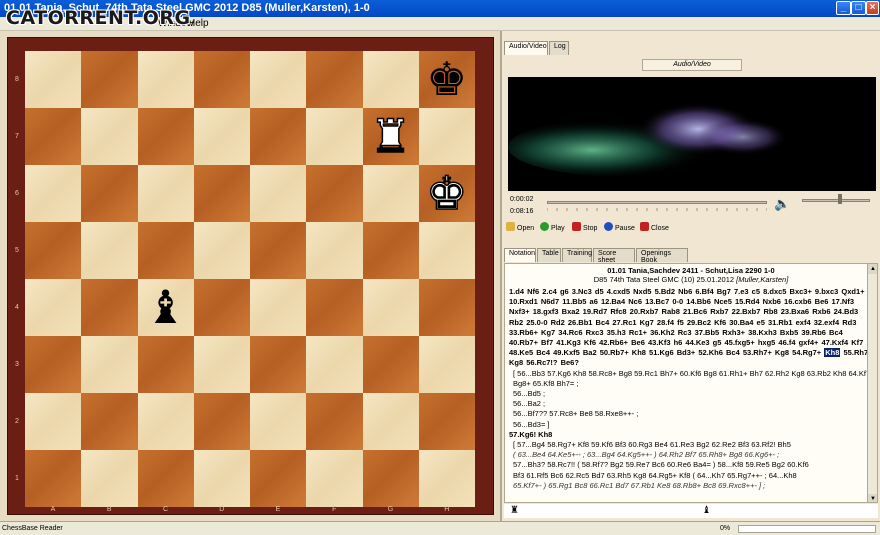 This screenshot has height=535, width=880. I want to click on square-c3, so click(165, 364).